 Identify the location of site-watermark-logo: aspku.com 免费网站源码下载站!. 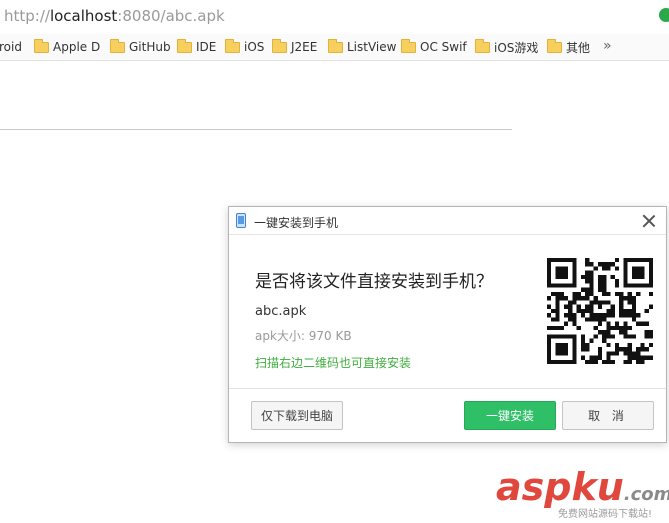
(582, 493).